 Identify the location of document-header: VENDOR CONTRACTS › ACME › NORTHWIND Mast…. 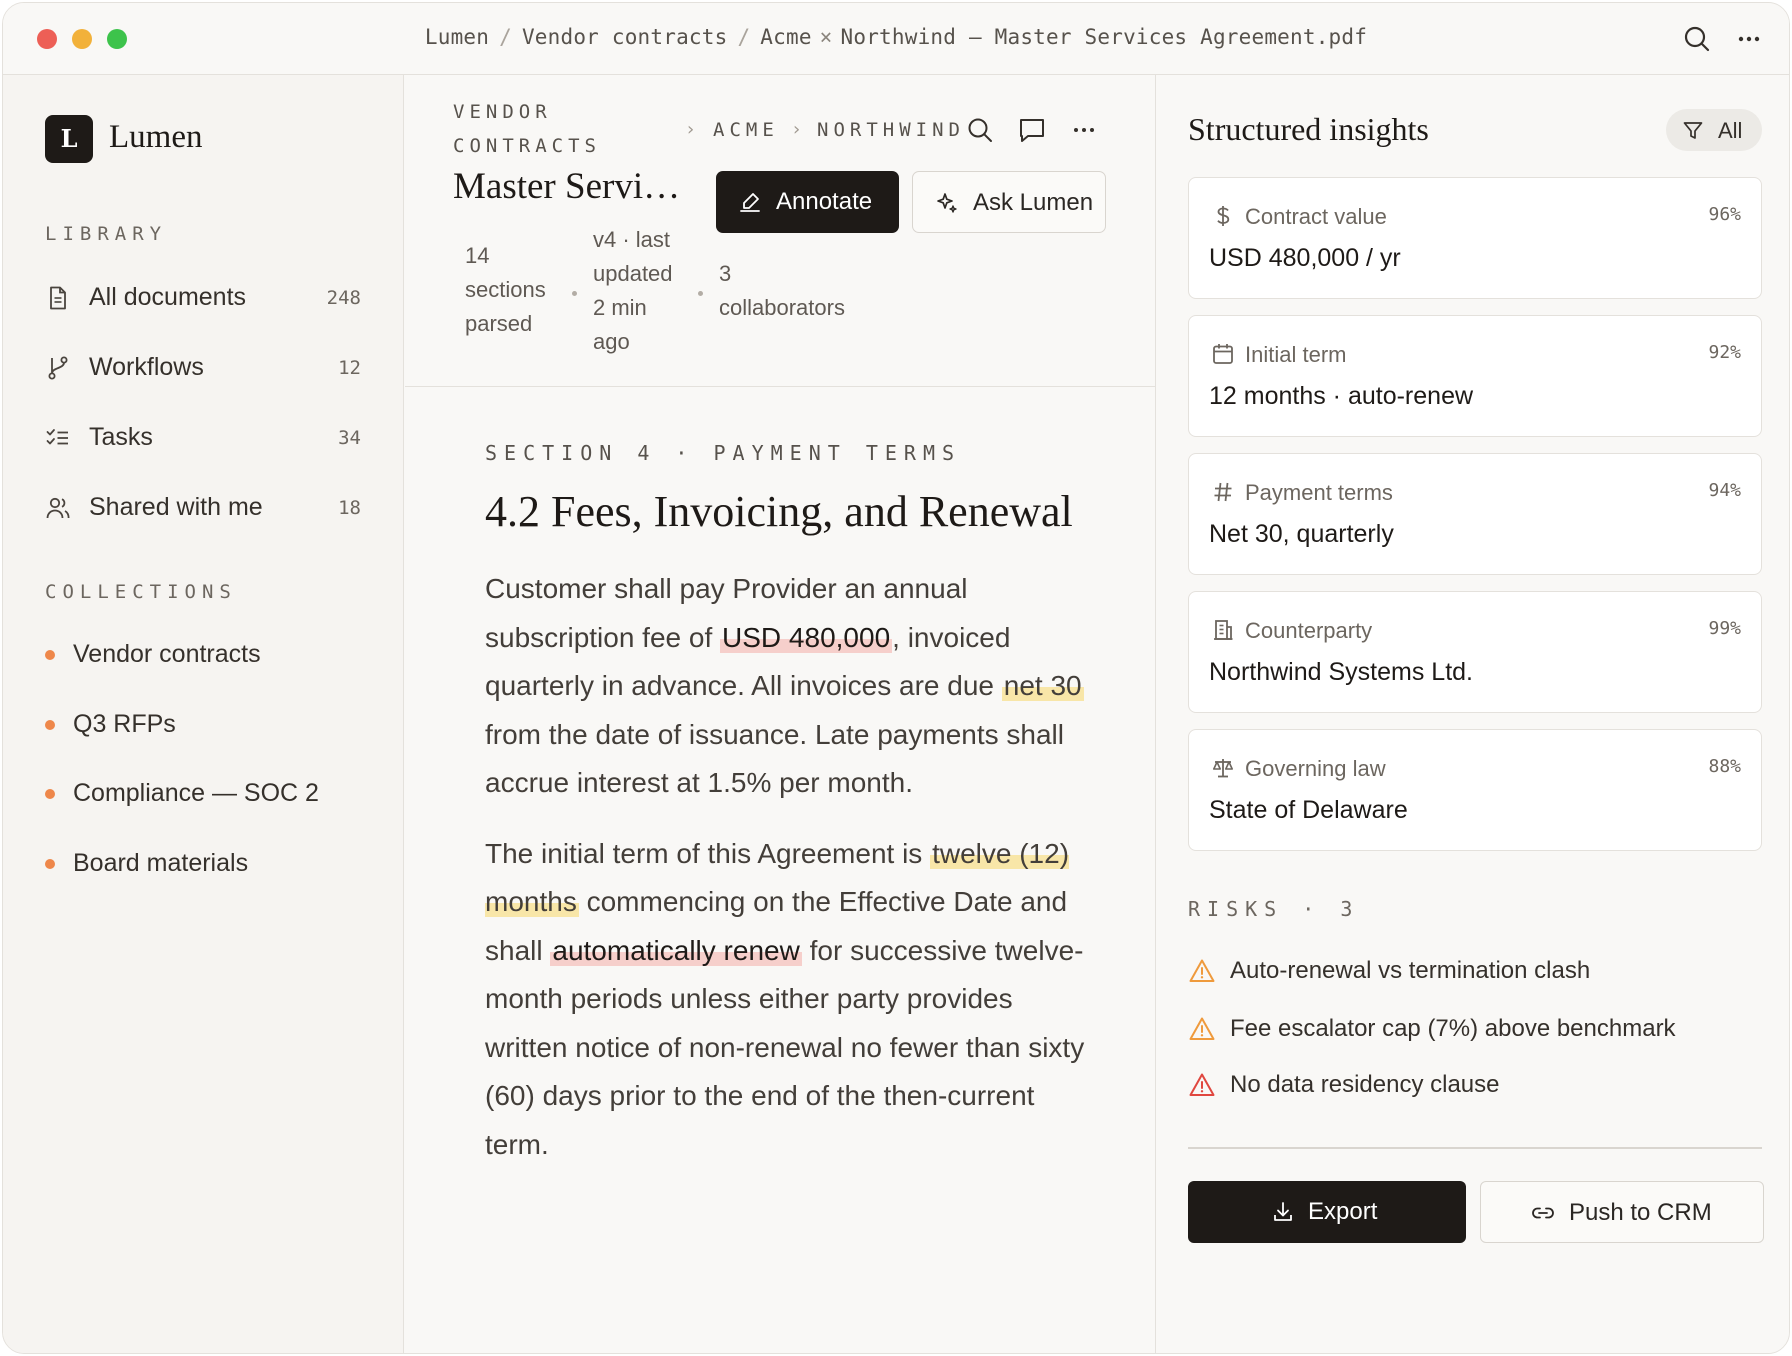
(780, 231).